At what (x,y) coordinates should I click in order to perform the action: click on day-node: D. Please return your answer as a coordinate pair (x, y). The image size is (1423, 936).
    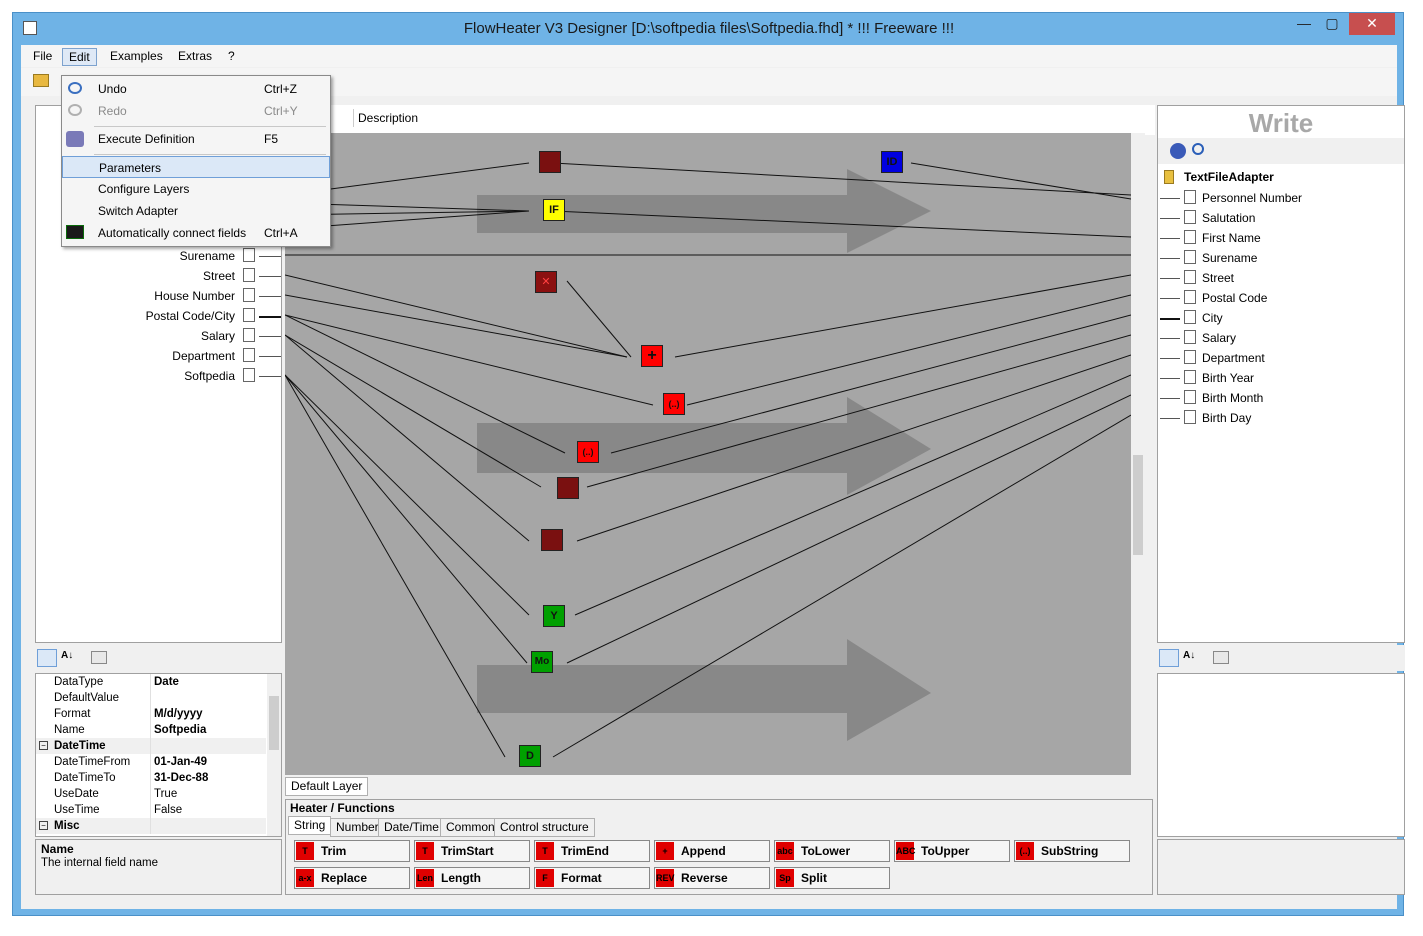
    Looking at the image, I should click on (530, 756).